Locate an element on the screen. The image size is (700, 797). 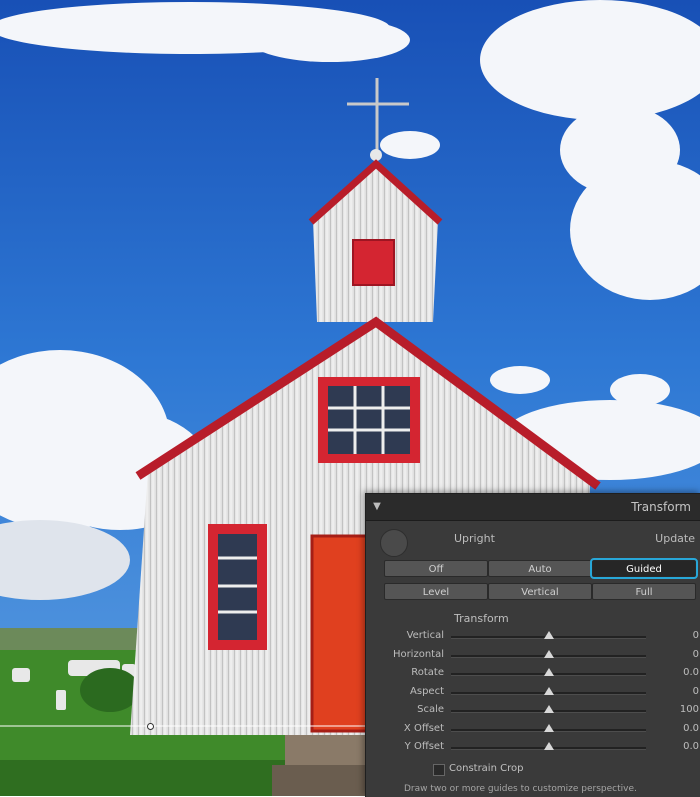
triangle-down-icon: ▼ is located at coordinates (377, 507).